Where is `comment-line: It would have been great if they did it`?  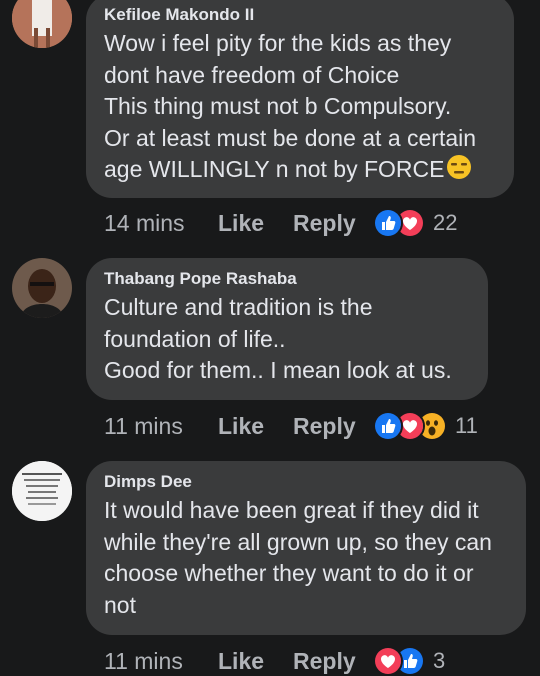 comment-line: It would have been great if they did it is located at coordinates (291, 510).